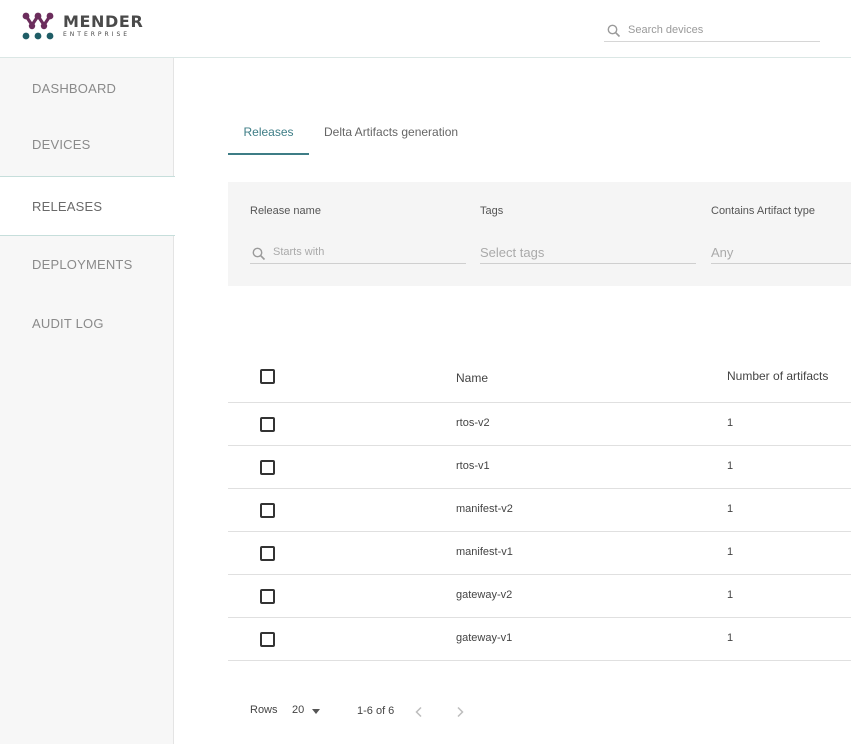  Describe the element at coordinates (484, 638) in the screenshot. I see `release-name: gateway-v1` at that location.